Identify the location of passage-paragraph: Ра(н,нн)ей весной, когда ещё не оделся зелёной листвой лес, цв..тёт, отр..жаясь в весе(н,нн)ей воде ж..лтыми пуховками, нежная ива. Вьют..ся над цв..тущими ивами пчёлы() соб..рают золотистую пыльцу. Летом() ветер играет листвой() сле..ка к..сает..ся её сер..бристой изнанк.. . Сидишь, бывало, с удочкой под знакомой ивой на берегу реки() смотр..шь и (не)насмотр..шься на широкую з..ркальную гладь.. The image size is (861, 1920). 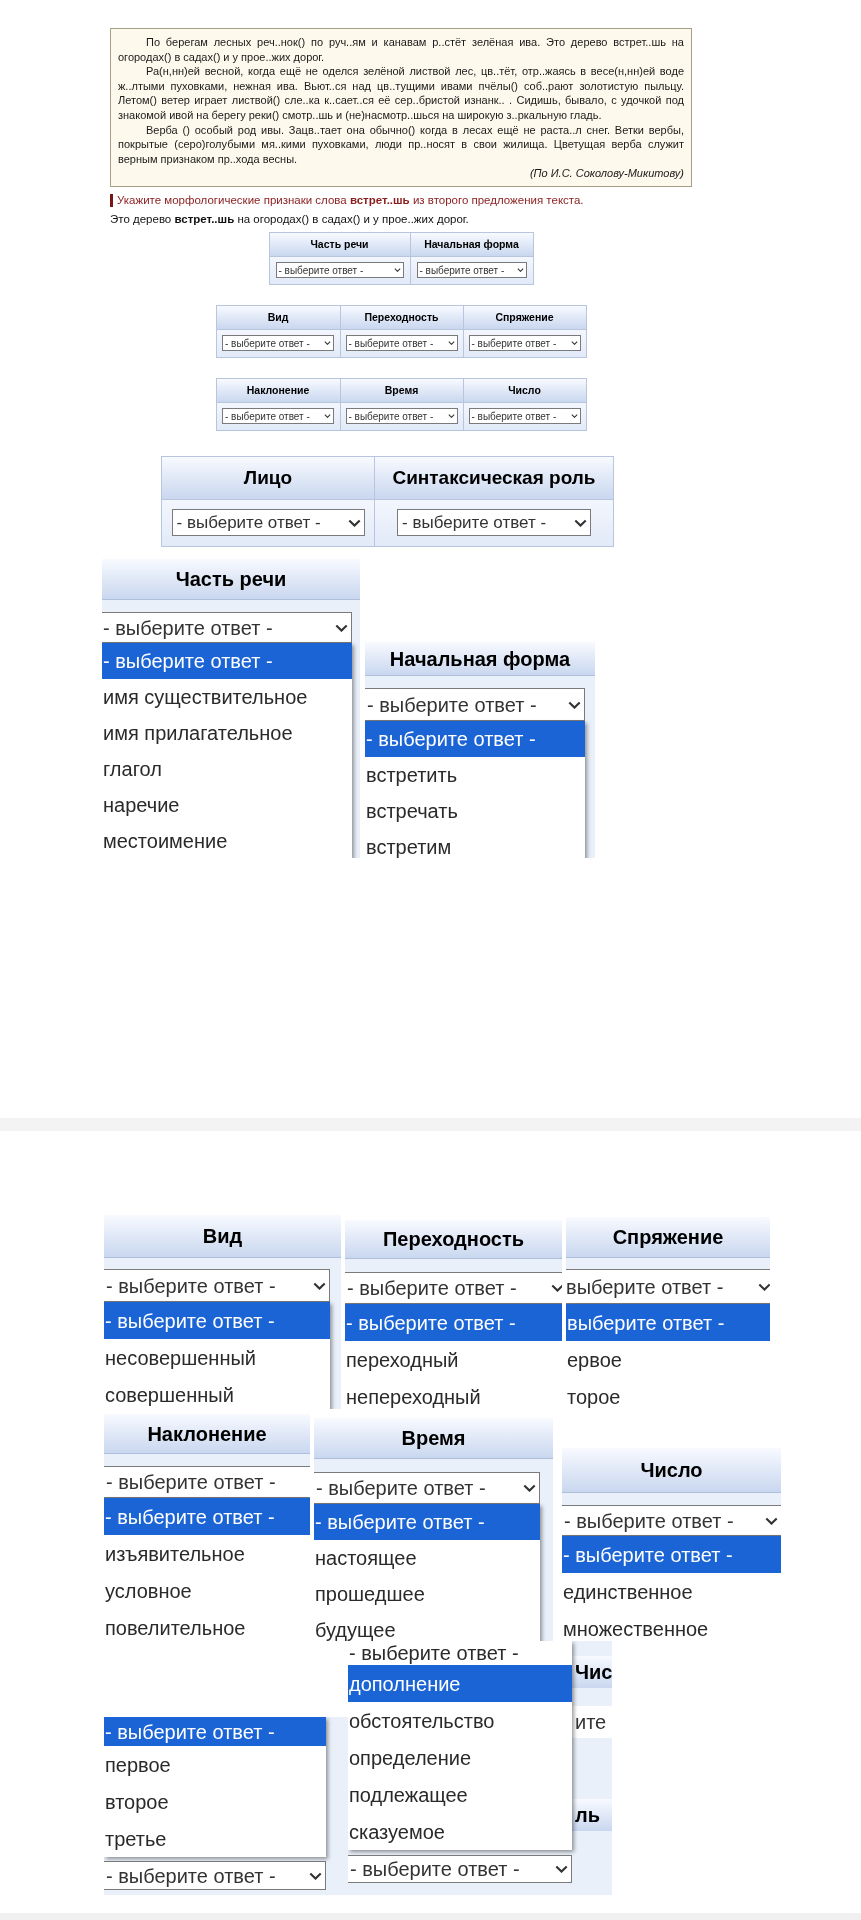
(401, 93).